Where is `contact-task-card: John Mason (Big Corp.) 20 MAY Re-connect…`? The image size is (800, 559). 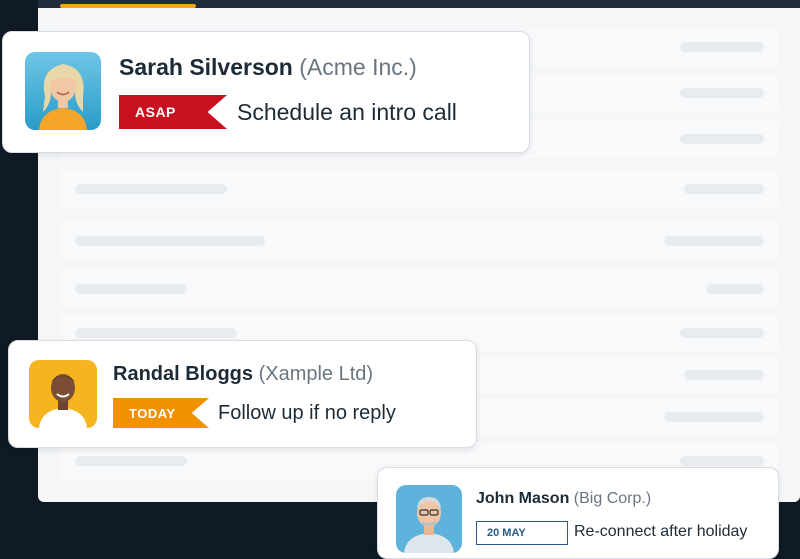 contact-task-card: John Mason (Big Corp.) 20 MAY Re-connect… is located at coordinates (578, 513).